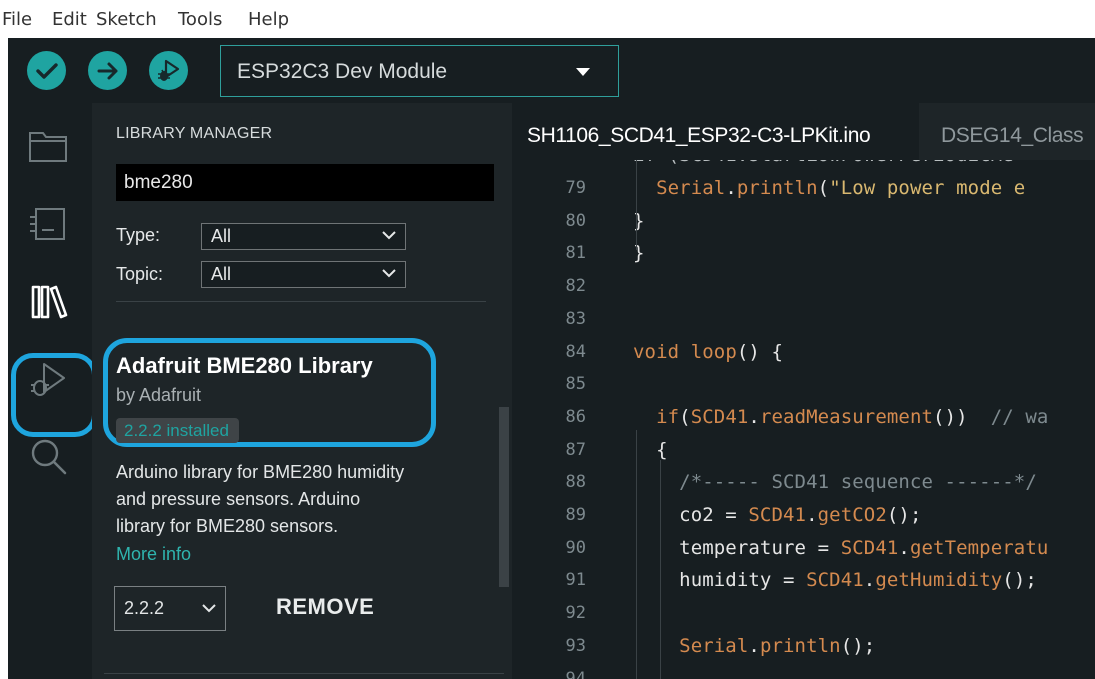 The height and width of the screenshot is (679, 1095). What do you see at coordinates (126, 19) in the screenshot?
I see `menu-sketch: Sketch` at bounding box center [126, 19].